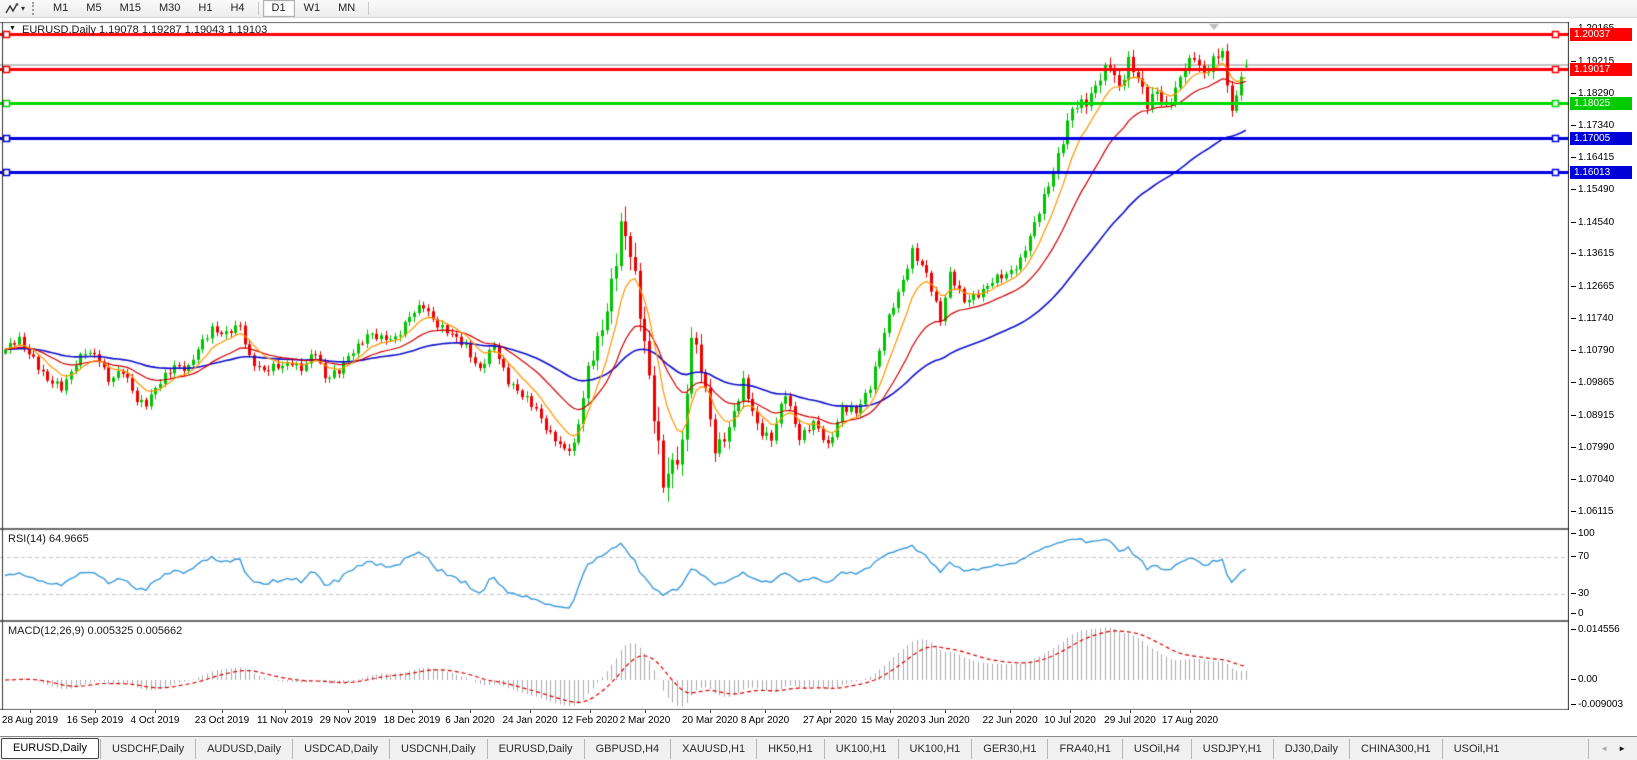  I want to click on chart-tab-ger30-h1: GER30,H1, so click(1009, 748).